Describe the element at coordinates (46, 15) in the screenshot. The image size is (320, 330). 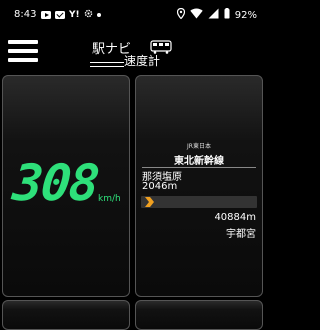
I see `youtube-icon` at that location.